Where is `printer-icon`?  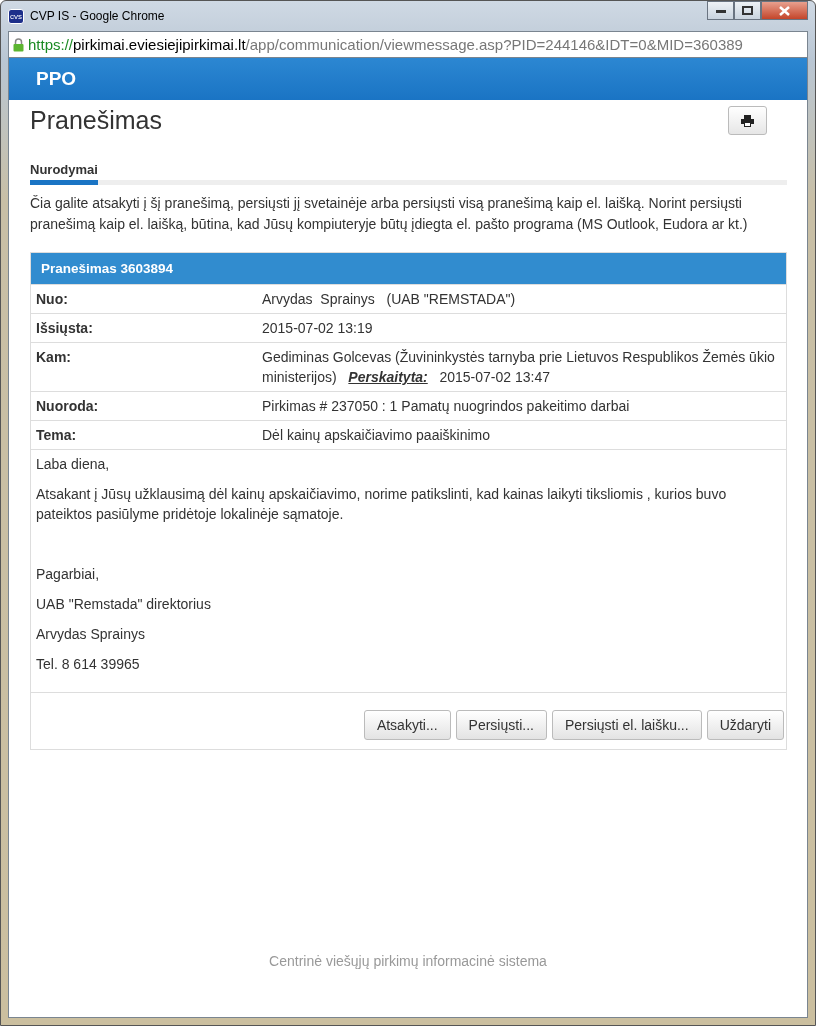
printer-icon is located at coordinates (747, 120).